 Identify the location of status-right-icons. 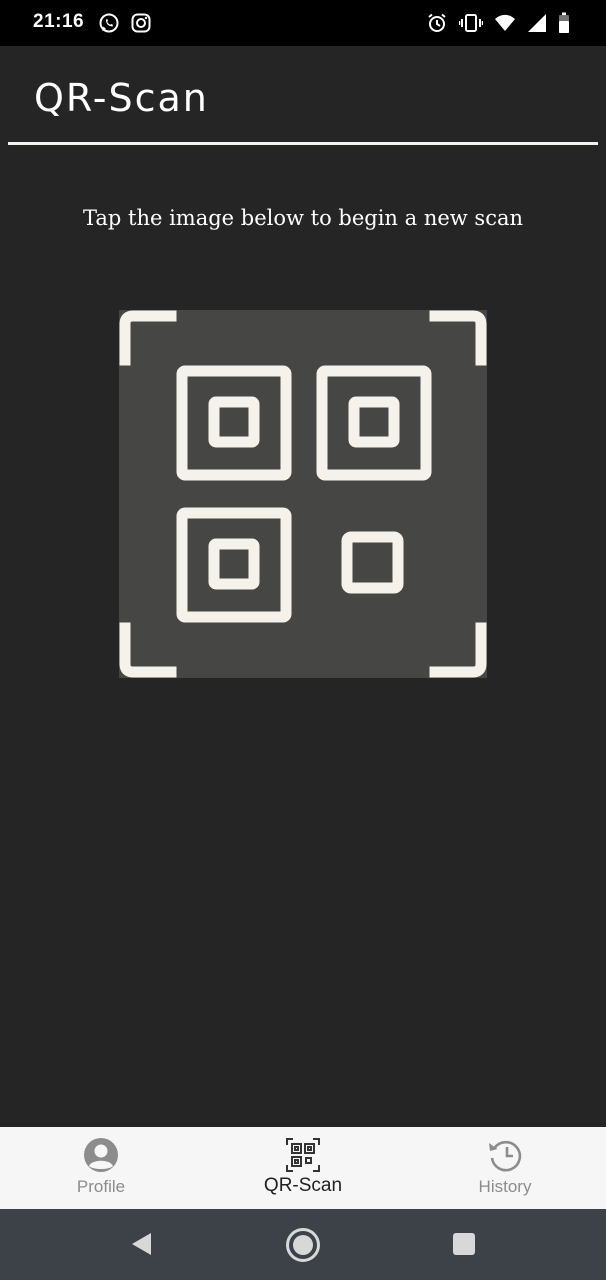
(498, 23).